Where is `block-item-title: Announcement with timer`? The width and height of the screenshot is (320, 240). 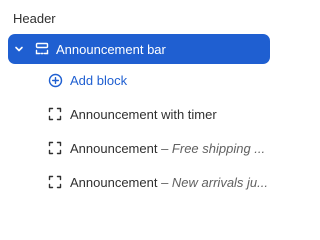 block-item-title: Announcement with timer is located at coordinates (143, 114).